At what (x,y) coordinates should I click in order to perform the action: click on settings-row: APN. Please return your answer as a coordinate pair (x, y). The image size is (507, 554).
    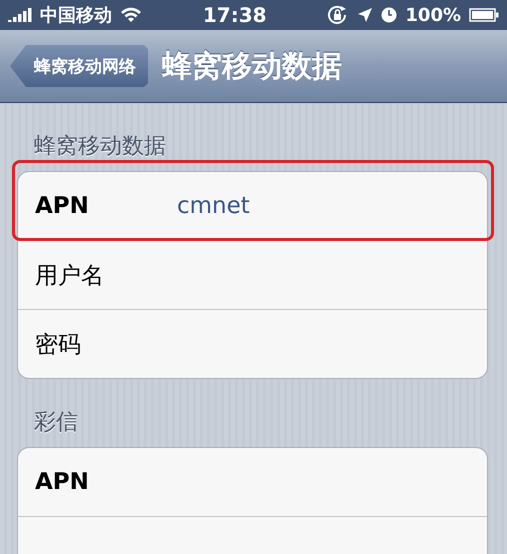
    Looking at the image, I should click on (252, 482).